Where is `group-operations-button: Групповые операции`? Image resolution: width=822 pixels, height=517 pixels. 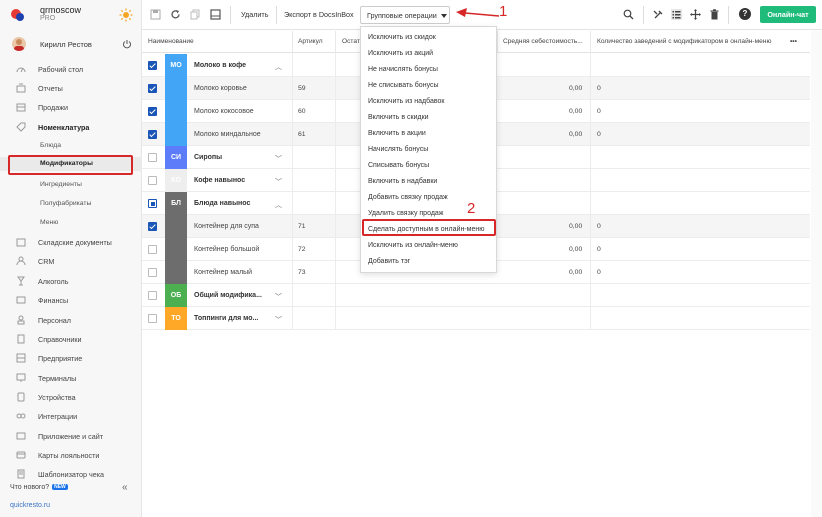 group-operations-button: Групповые операции is located at coordinates (405, 15).